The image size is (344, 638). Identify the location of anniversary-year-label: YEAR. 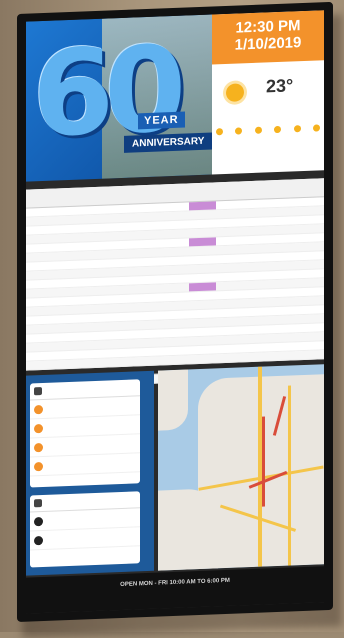
(161, 120).